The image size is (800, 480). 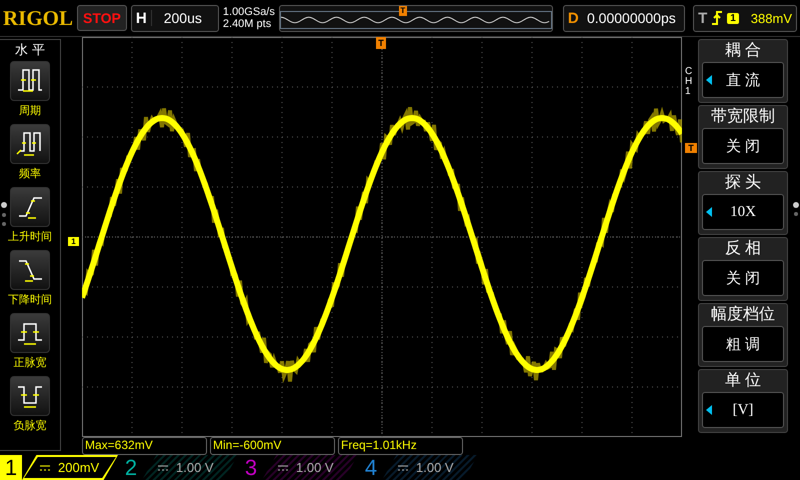 I want to click on measurement-readout: Max=632mV, so click(x=144, y=446).